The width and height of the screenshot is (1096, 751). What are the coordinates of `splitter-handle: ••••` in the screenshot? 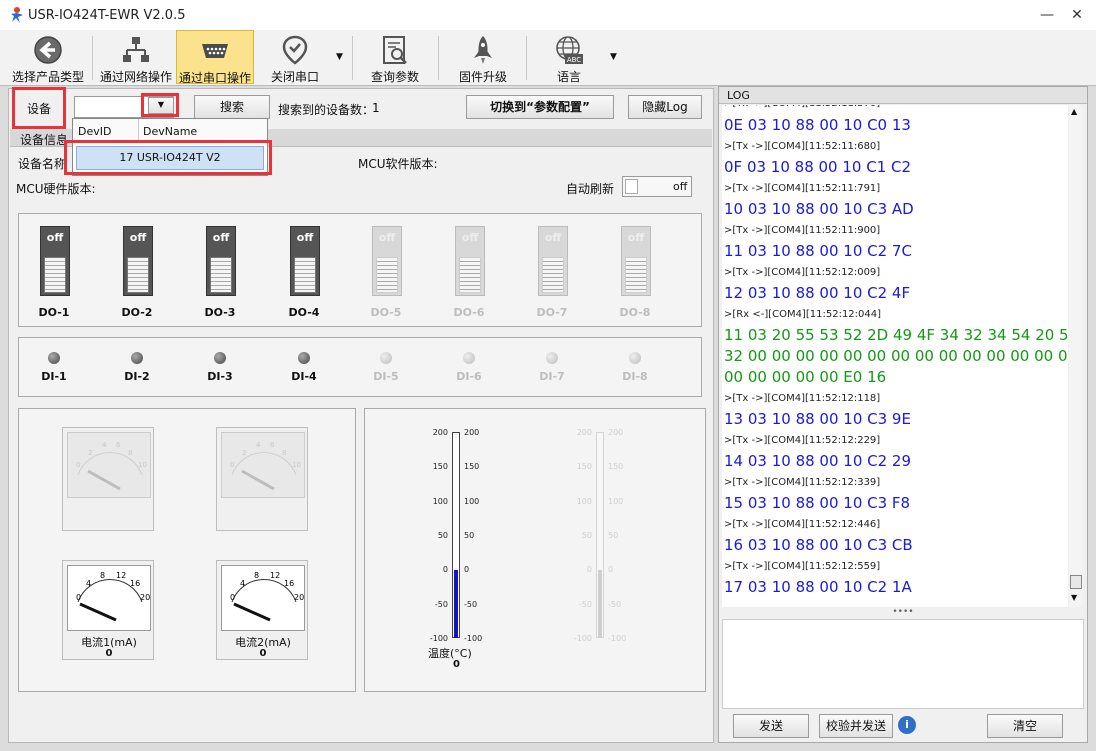 It's located at (903, 612).